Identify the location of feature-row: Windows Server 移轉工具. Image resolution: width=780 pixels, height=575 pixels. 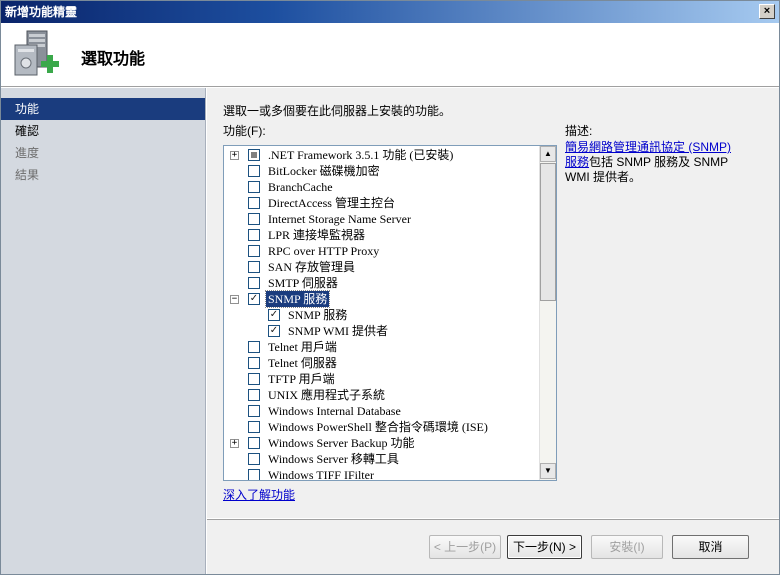
(382, 459).